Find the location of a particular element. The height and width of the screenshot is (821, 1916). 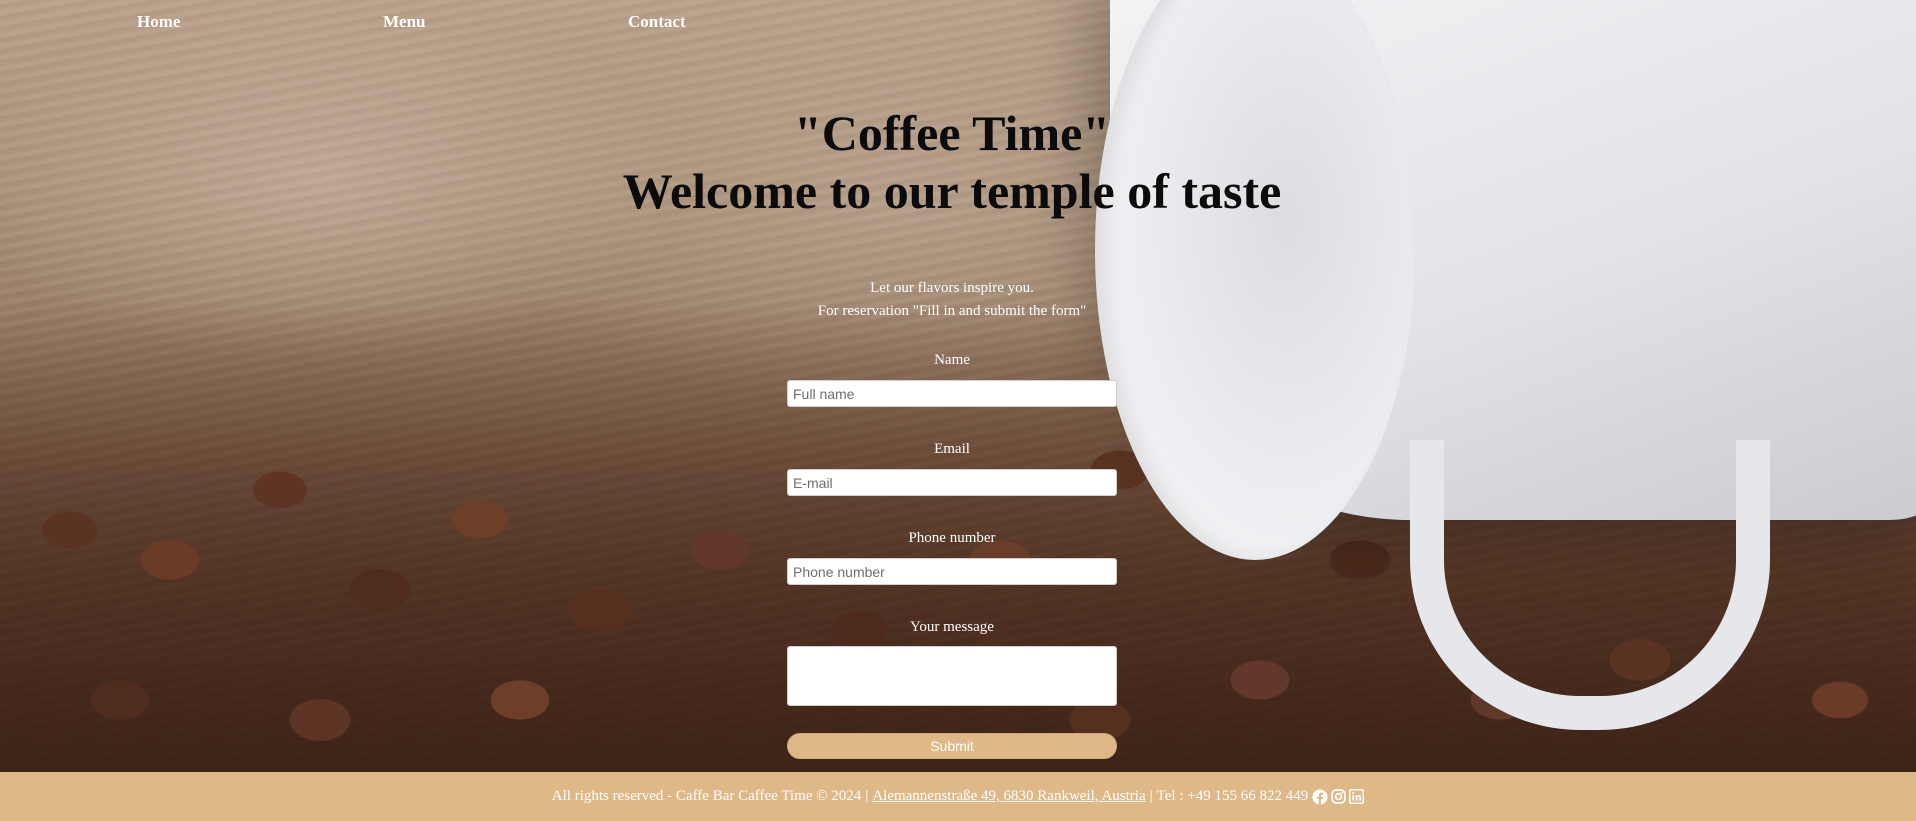

title-line-welcome: Welcome to our temple of taste is located at coordinates (952, 191).